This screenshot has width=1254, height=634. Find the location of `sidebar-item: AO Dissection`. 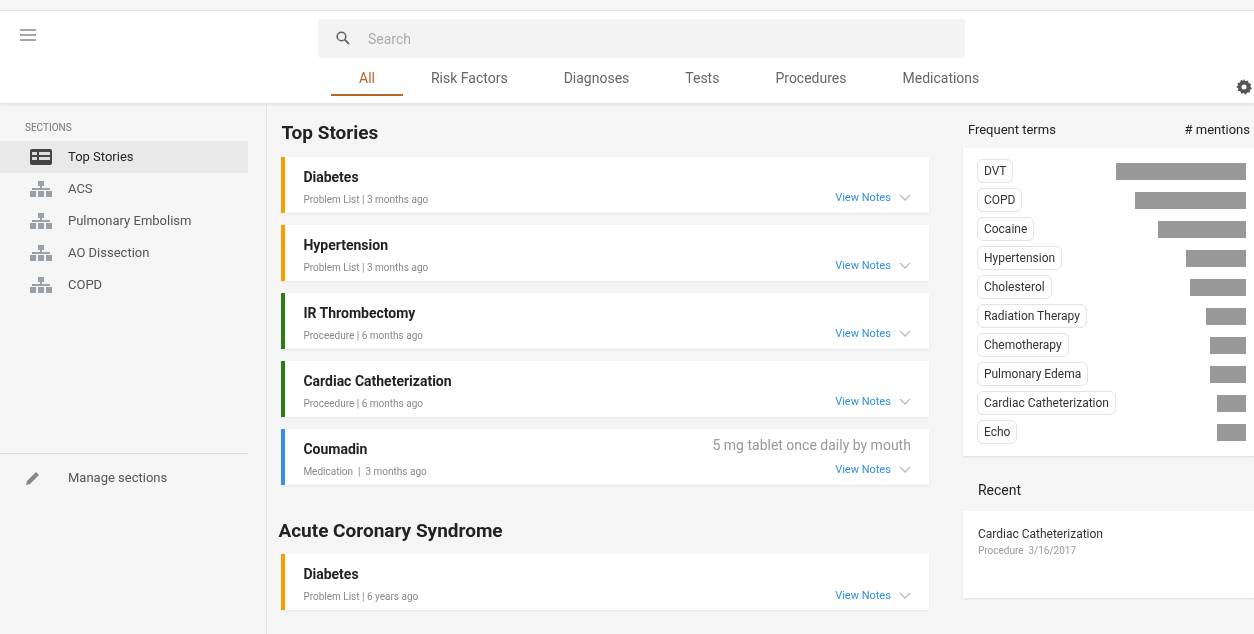

sidebar-item: AO Dissection is located at coordinates (124, 253).